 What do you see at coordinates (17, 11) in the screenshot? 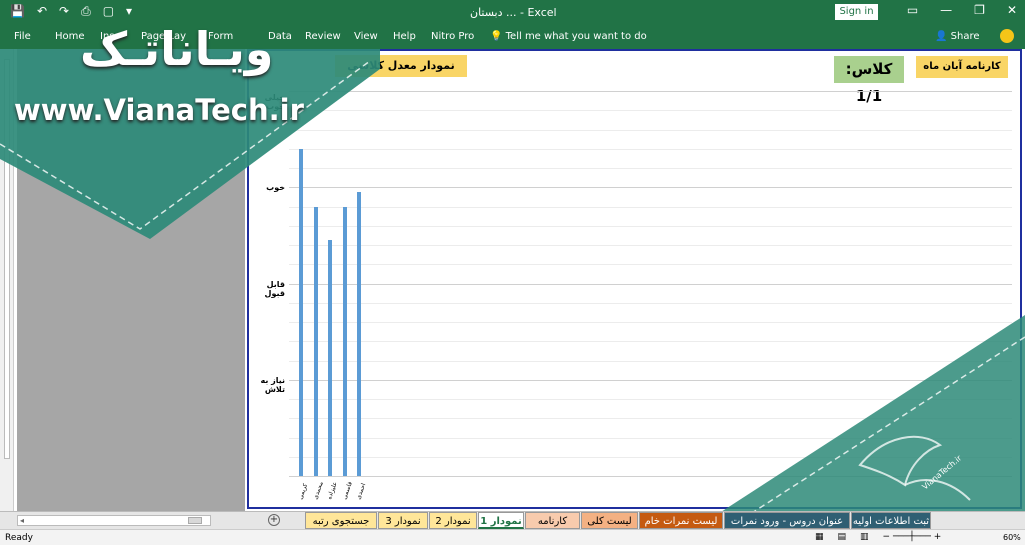
I see `save-icon: 💾` at bounding box center [17, 11].